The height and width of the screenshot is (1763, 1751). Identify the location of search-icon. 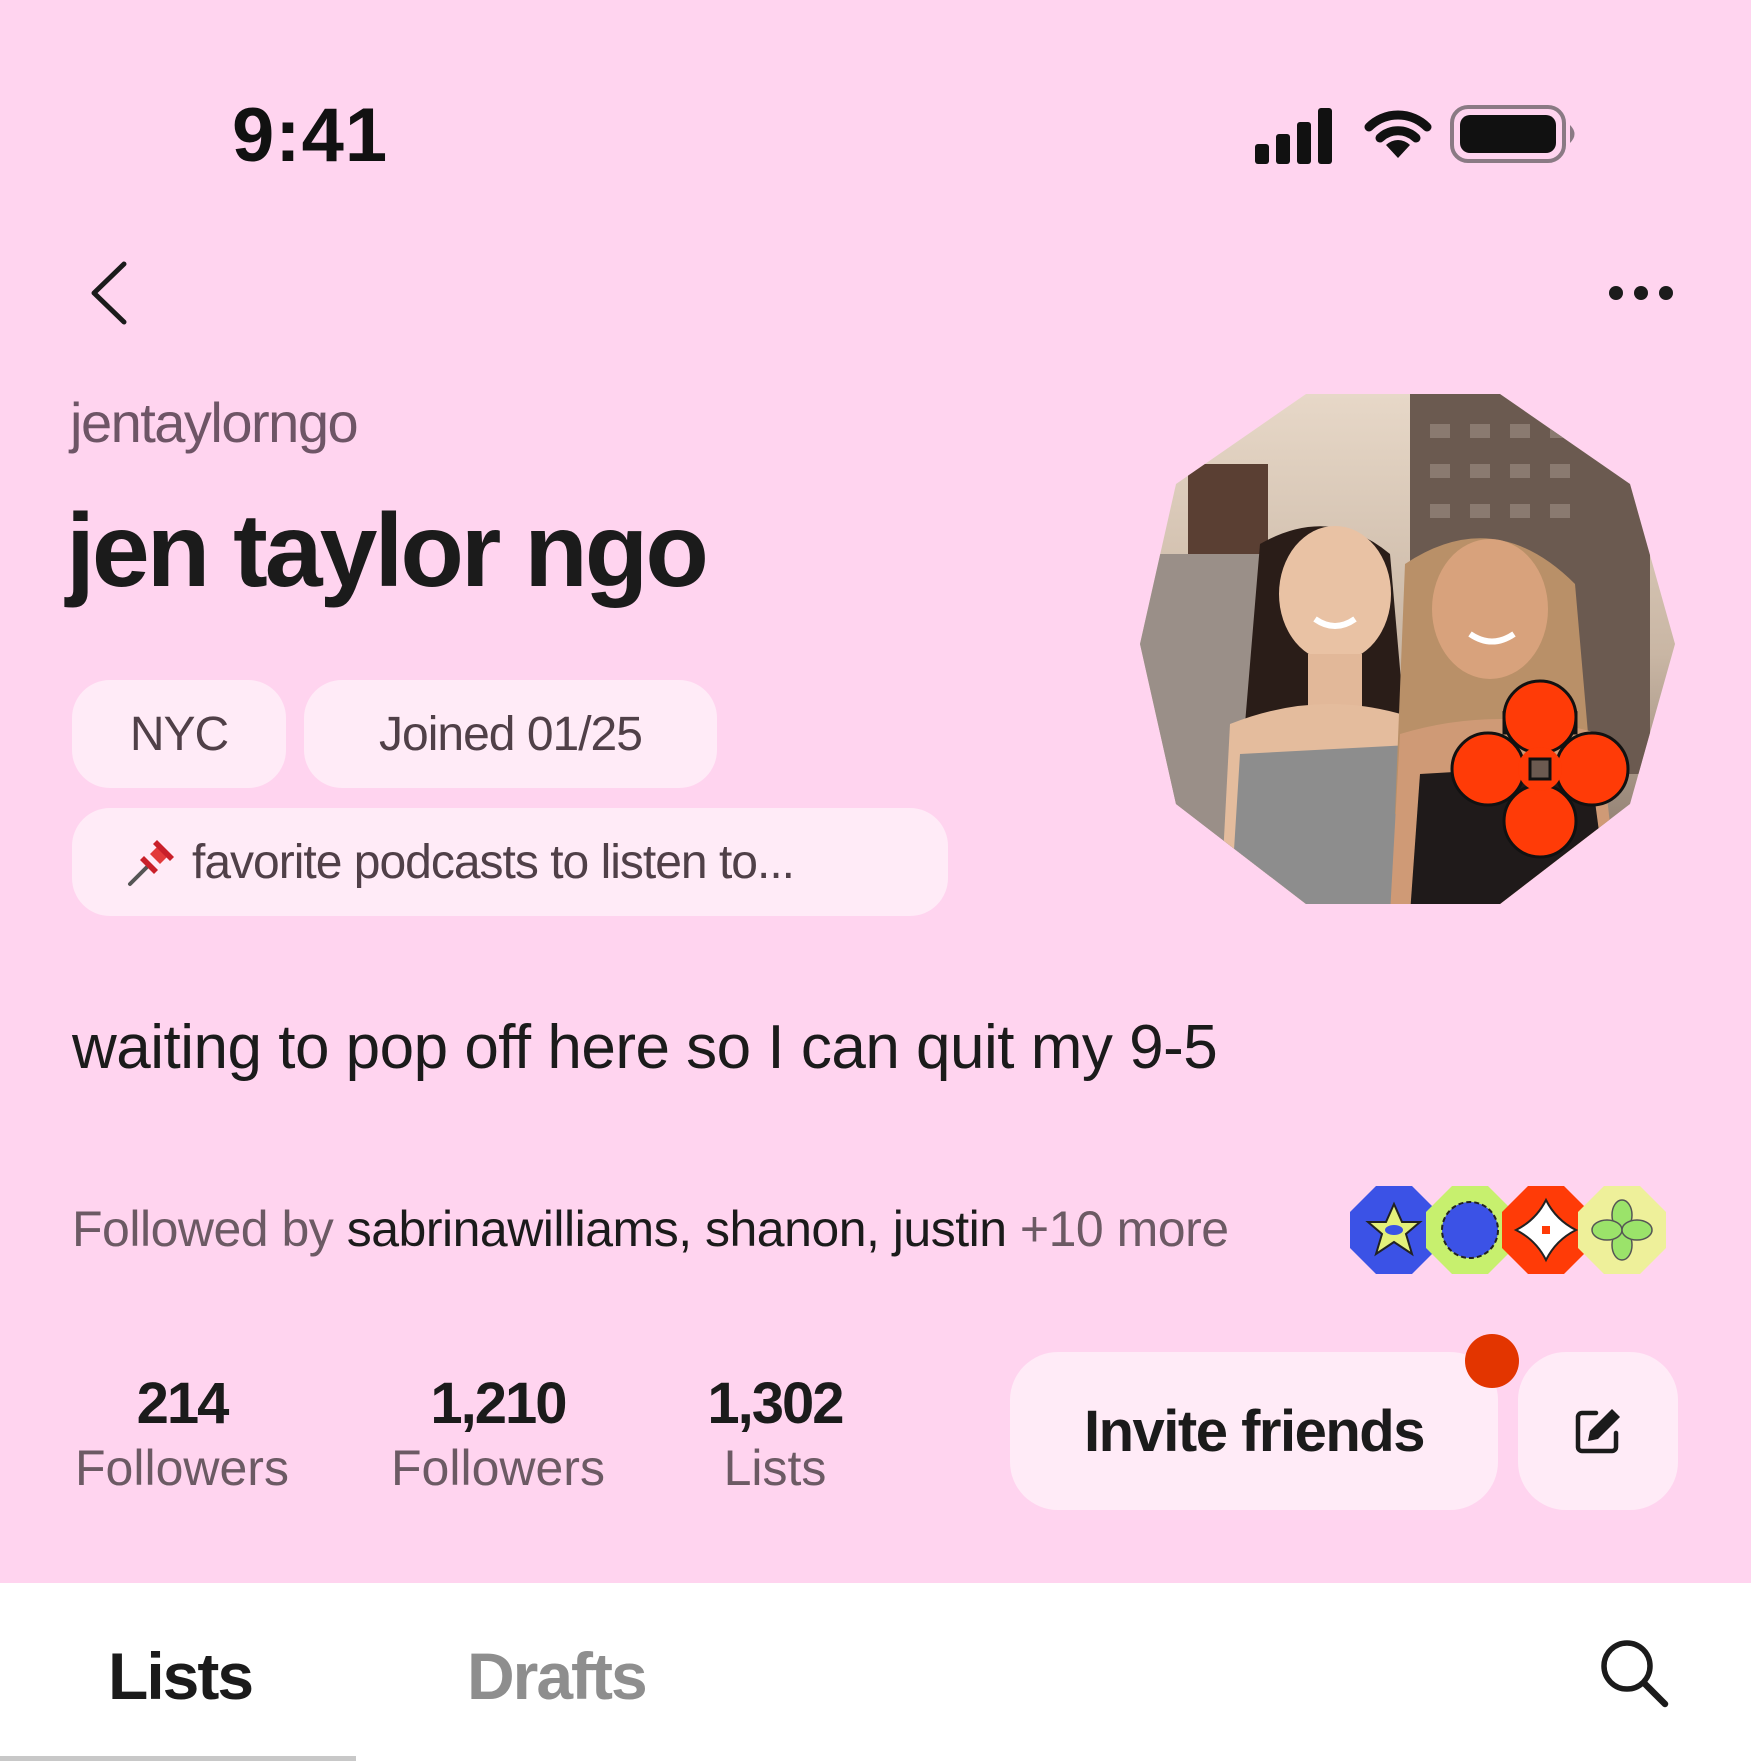
(1634, 1673).